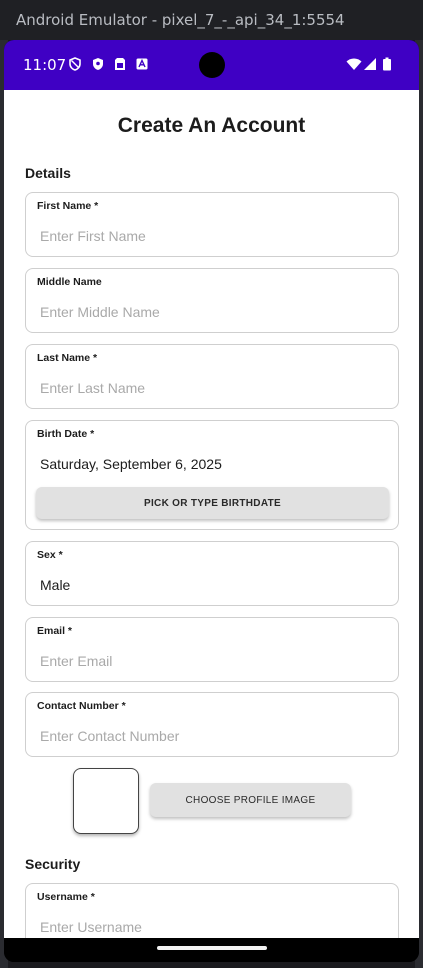 Image resolution: width=423 pixels, height=968 pixels. Describe the element at coordinates (212, 724) in the screenshot. I see `contact-number-field: Contact Number * Enter Contact Number` at that location.